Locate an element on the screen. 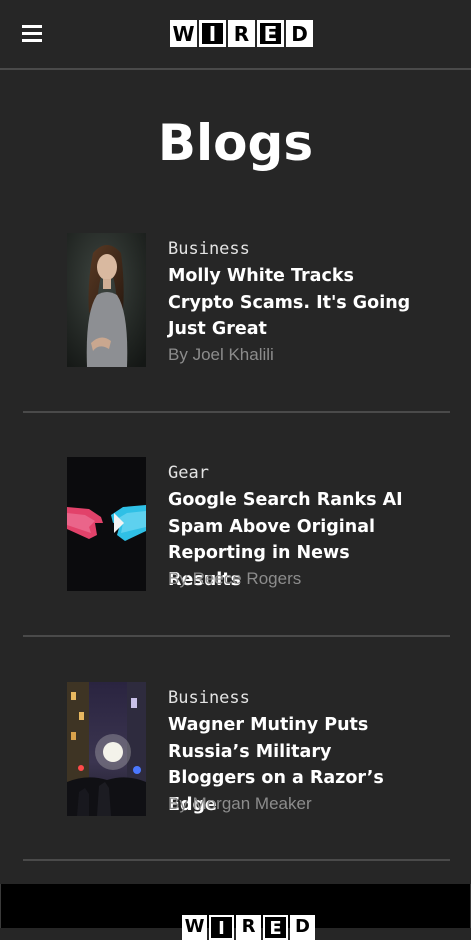 This screenshot has width=471, height=940. wired-logo: W I R E D is located at coordinates (241, 33).